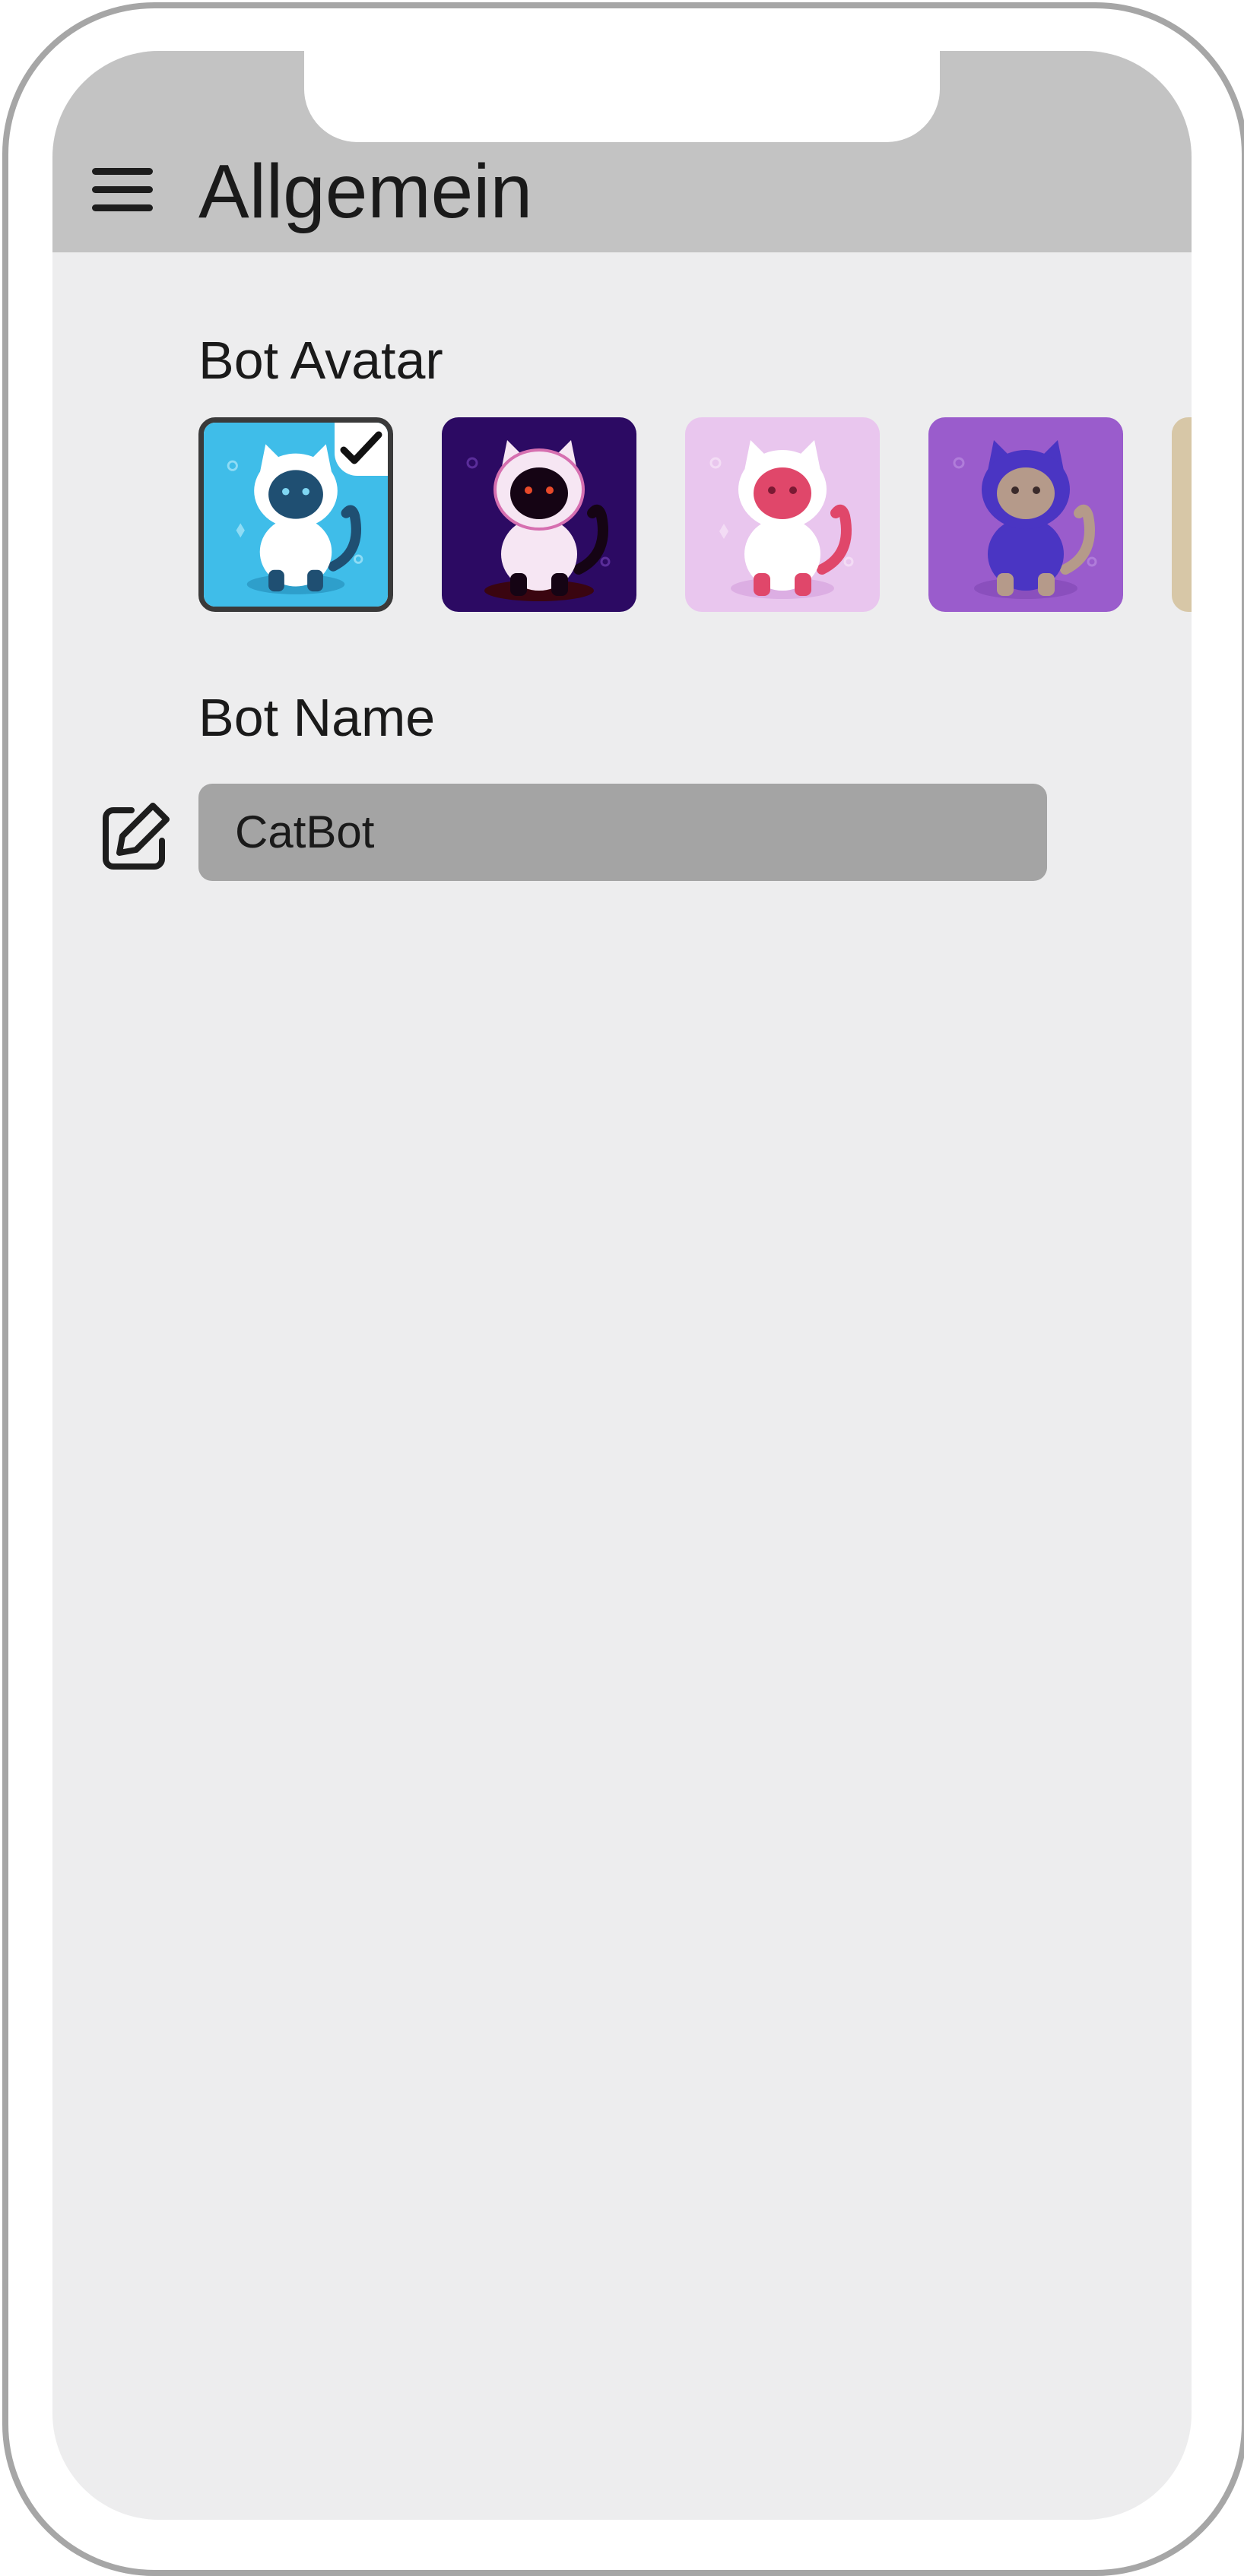 The image size is (1244, 2576). I want to click on checkmark-icon, so click(361, 447).